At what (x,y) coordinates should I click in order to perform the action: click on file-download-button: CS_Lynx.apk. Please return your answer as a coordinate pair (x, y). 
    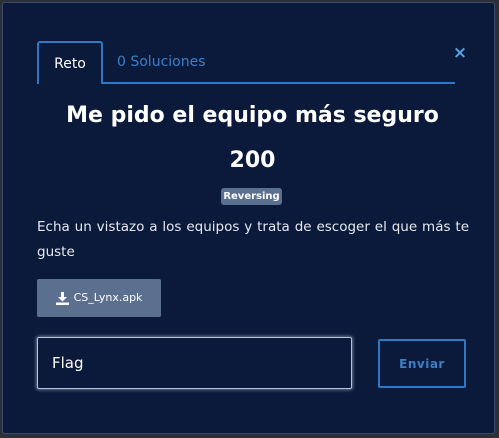
    Looking at the image, I should click on (99, 298).